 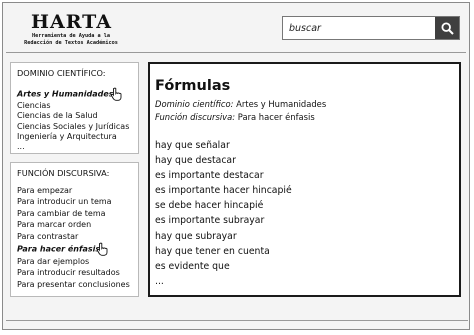 I want to click on meta-dominio: Dominio científico: Artes y Humanidades, so click(x=240, y=104).